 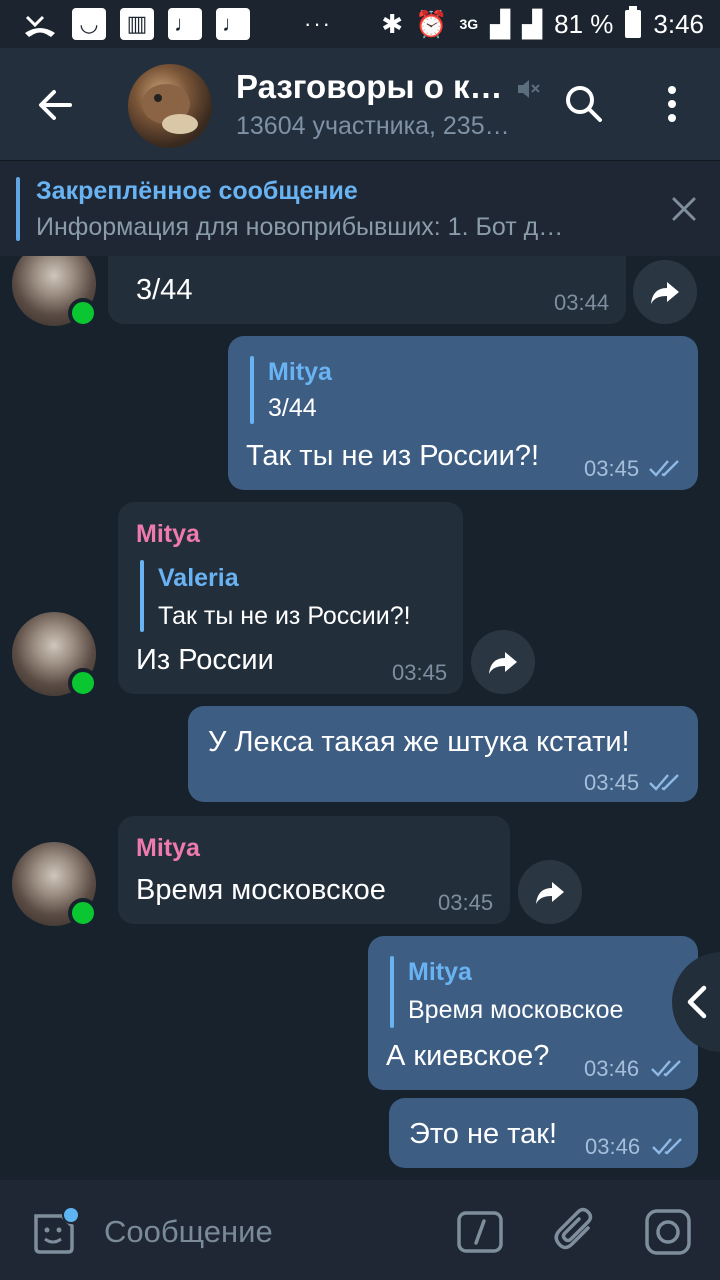 What do you see at coordinates (360, 24) in the screenshot?
I see `status-bar: ◡ ▥ ♩ ♩ ··· ✱ ⏰ 3G ▟ ▟ 81 % 3:46` at bounding box center [360, 24].